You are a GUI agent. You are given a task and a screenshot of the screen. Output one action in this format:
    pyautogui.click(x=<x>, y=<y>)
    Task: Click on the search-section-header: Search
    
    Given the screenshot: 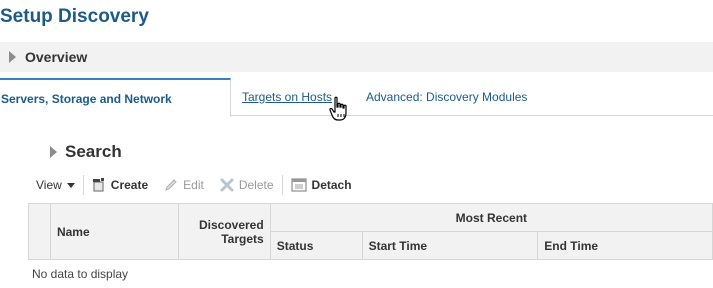 What is the action you would take?
    pyautogui.click(x=86, y=152)
    